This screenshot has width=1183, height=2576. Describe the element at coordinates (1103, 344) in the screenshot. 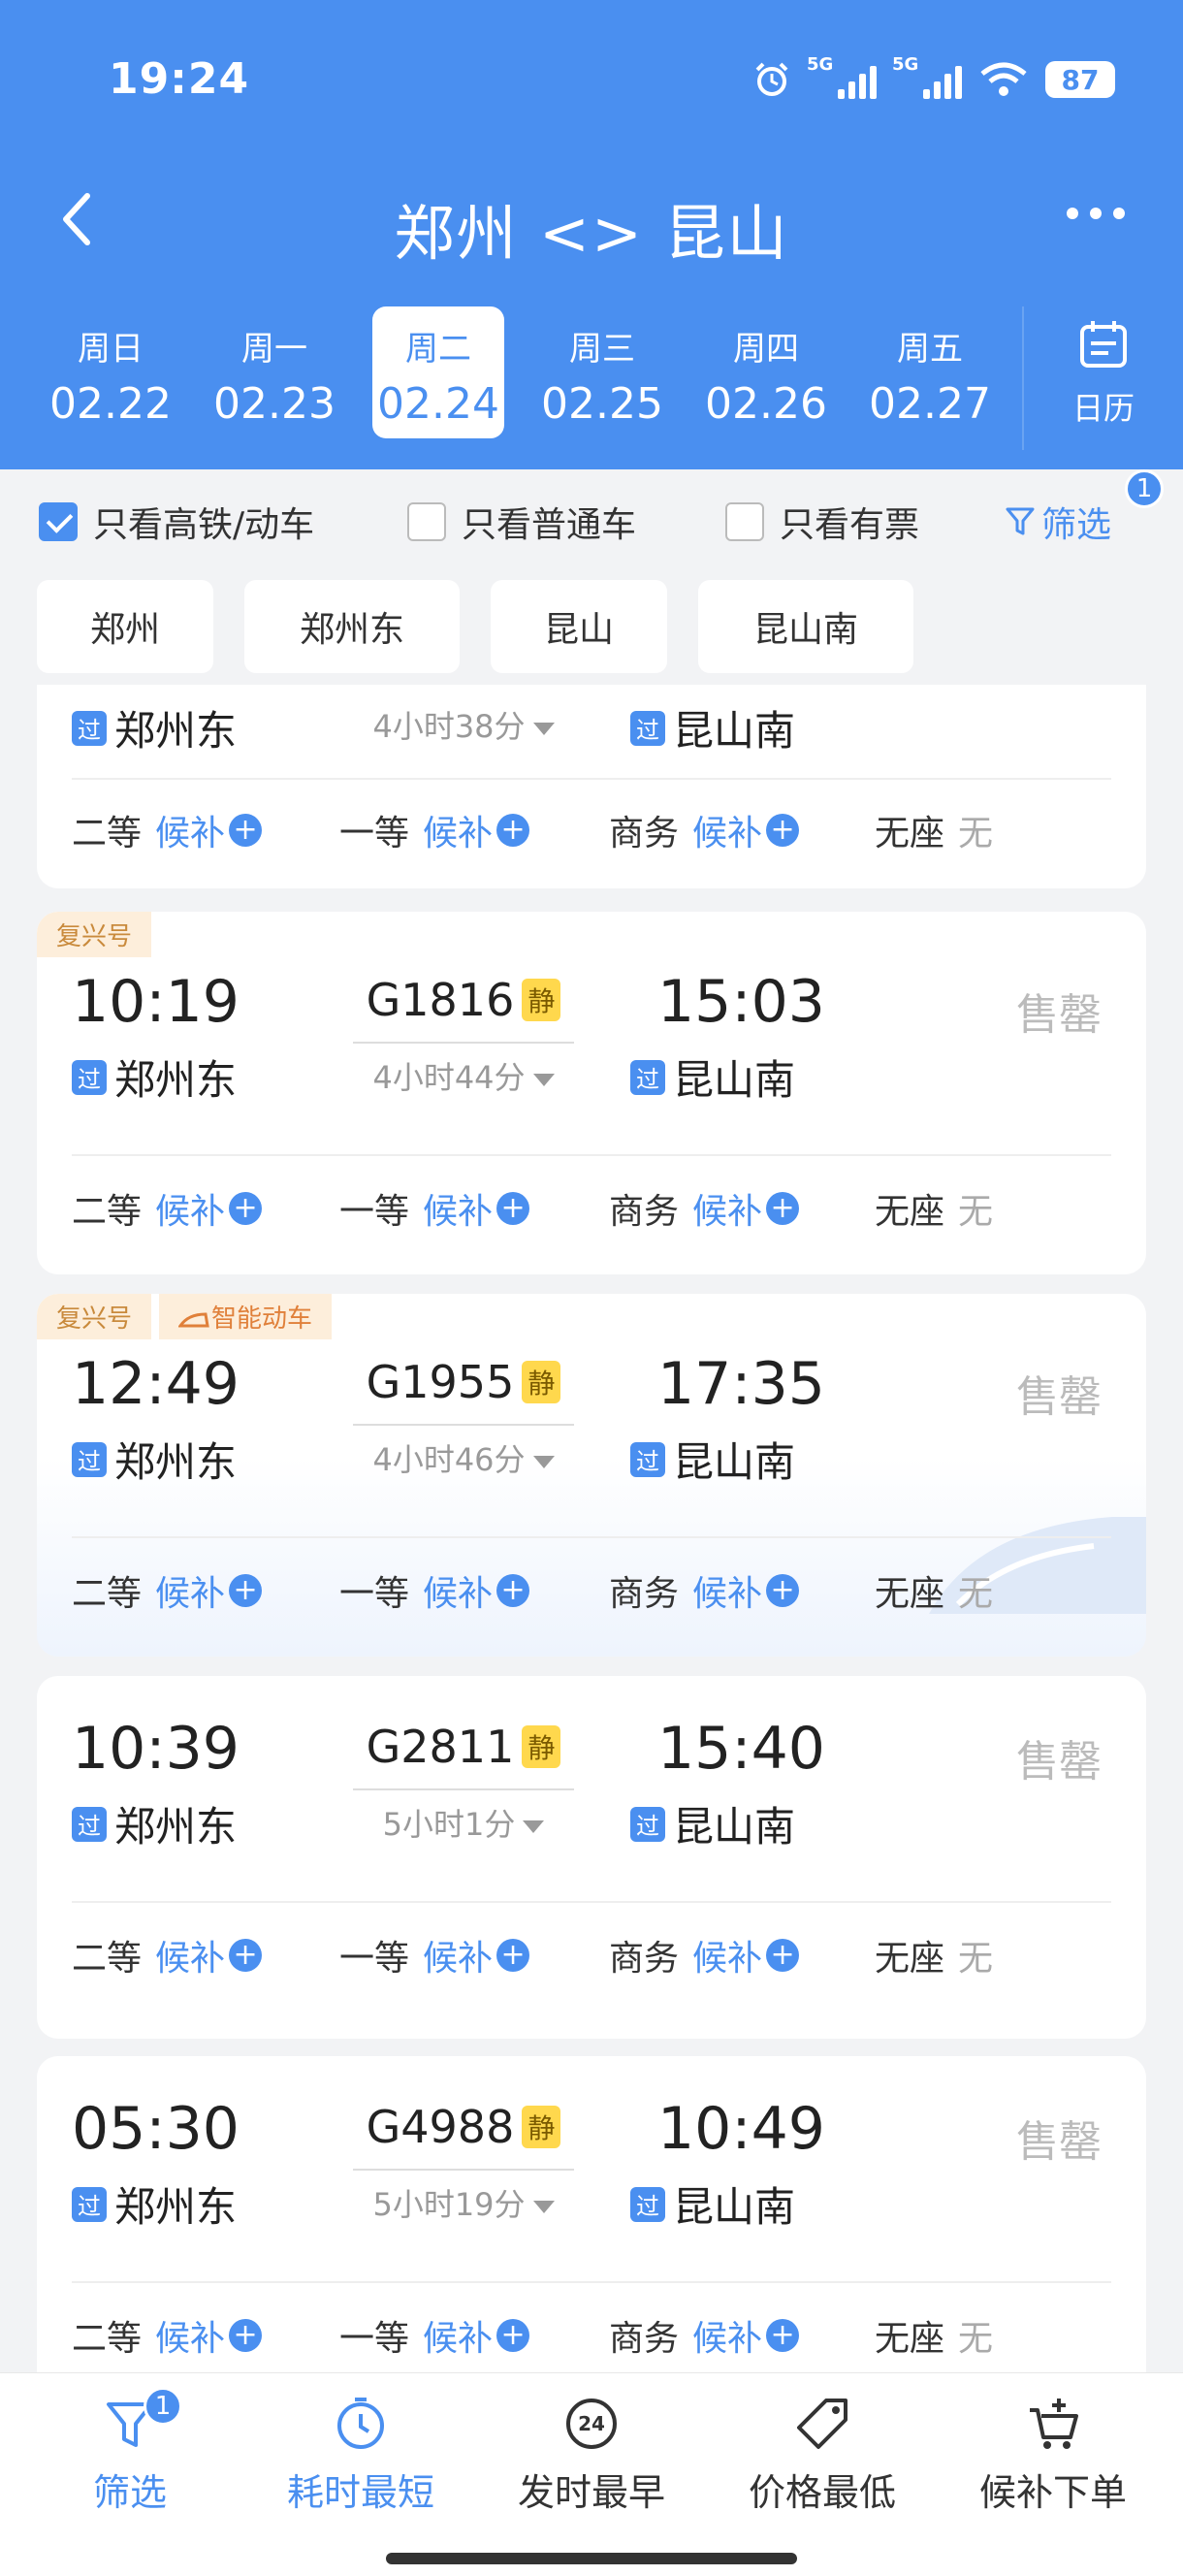

I see `calendar-icon` at that location.